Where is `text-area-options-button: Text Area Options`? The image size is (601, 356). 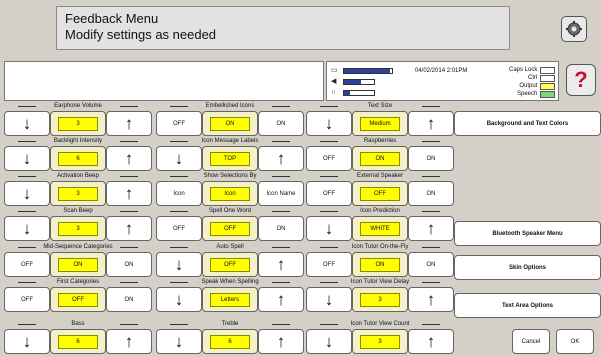 text-area-options-button: Text Area Options is located at coordinates (527, 305).